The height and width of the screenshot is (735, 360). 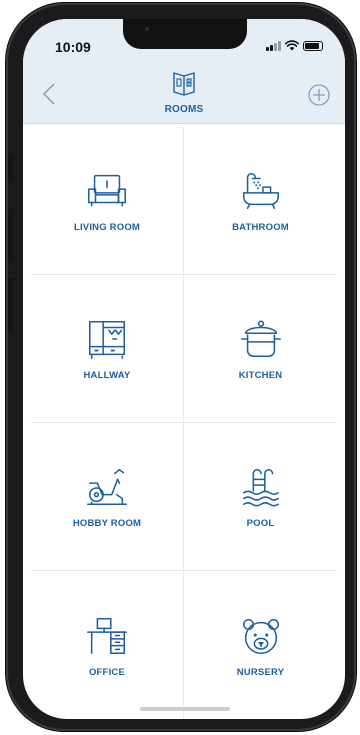 I want to click on room-tile-pool: POOL, so click(x=260, y=497).